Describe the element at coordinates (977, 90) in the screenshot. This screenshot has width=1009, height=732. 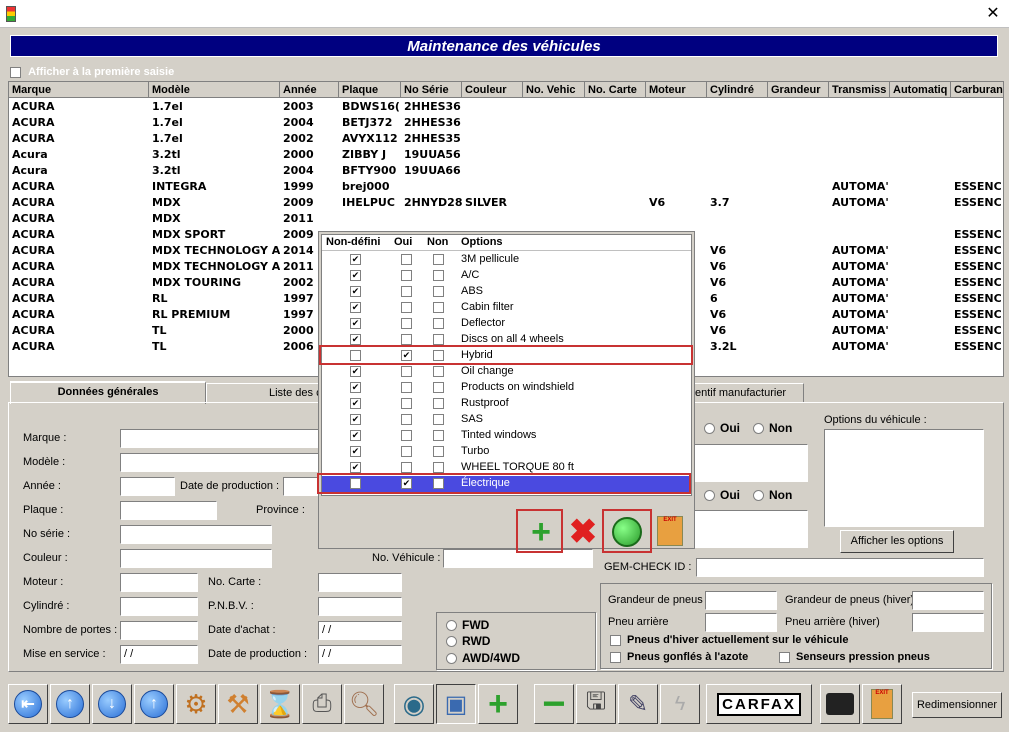
I see `column-header: Carburan` at that location.